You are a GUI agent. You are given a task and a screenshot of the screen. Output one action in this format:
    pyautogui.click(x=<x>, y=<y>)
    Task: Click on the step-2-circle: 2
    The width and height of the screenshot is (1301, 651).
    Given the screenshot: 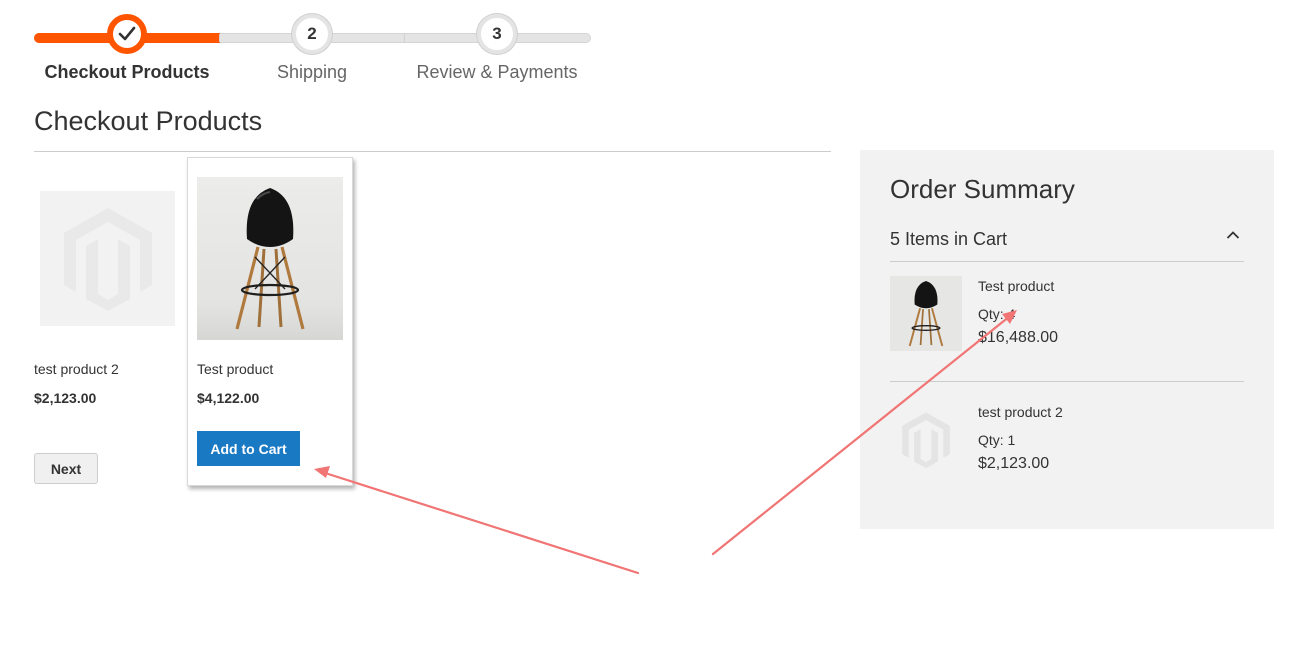 What is the action you would take?
    pyautogui.click(x=312, y=34)
    